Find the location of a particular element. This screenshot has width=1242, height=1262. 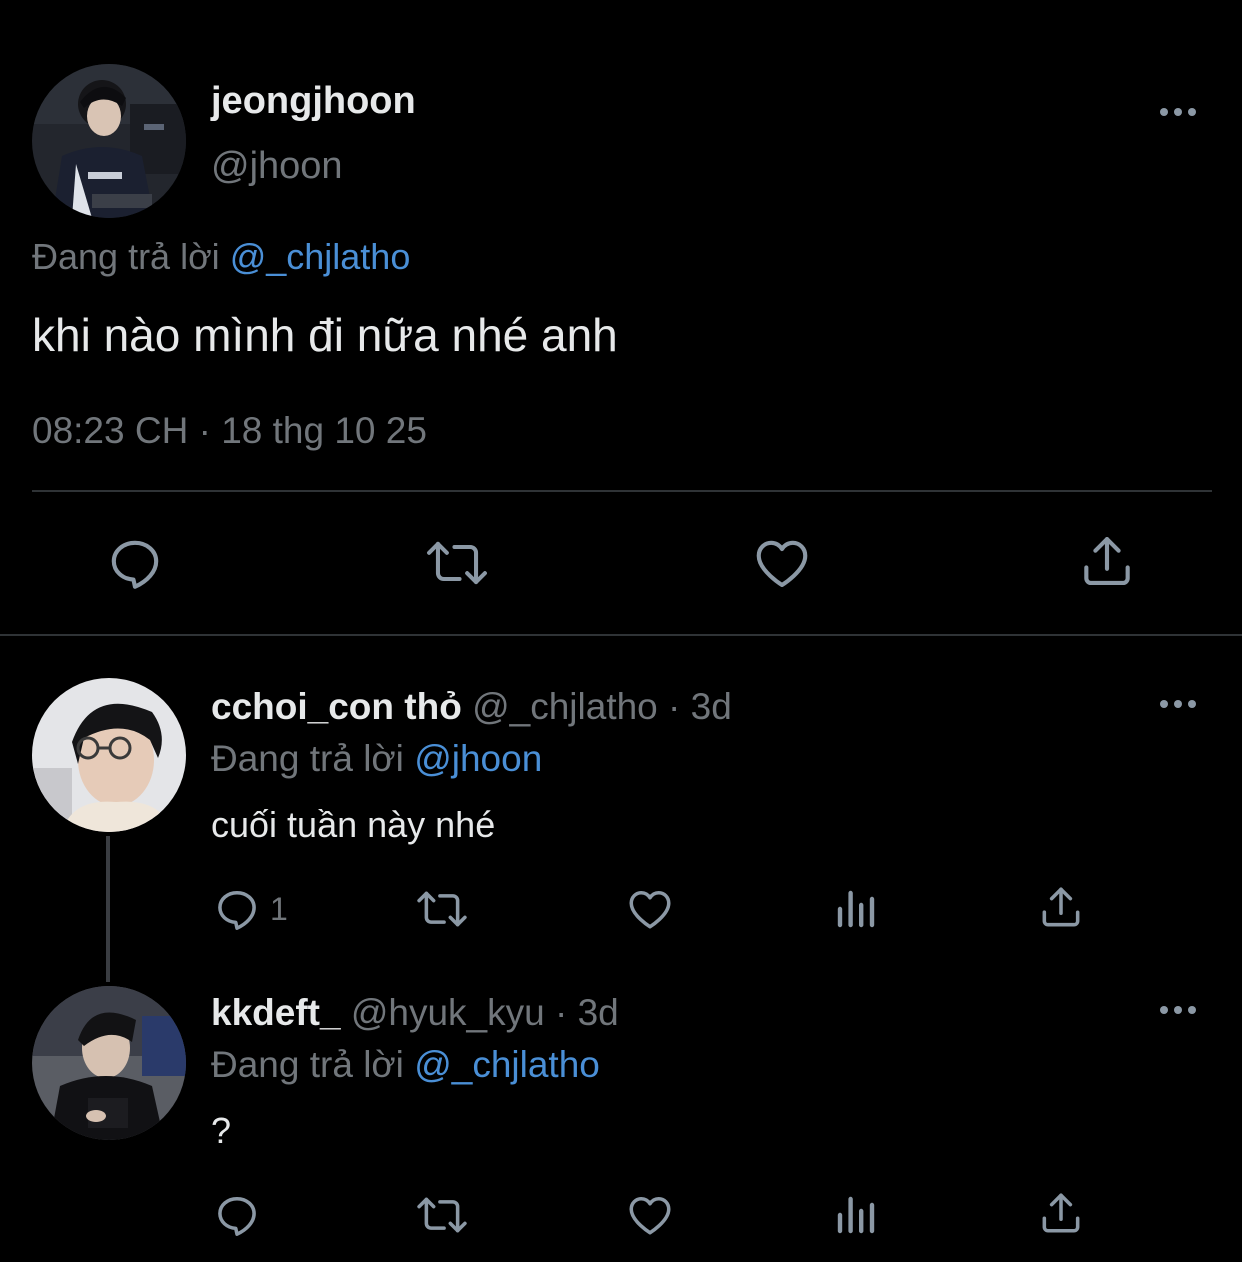

reply-button: 1 is located at coordinates (250, 909).